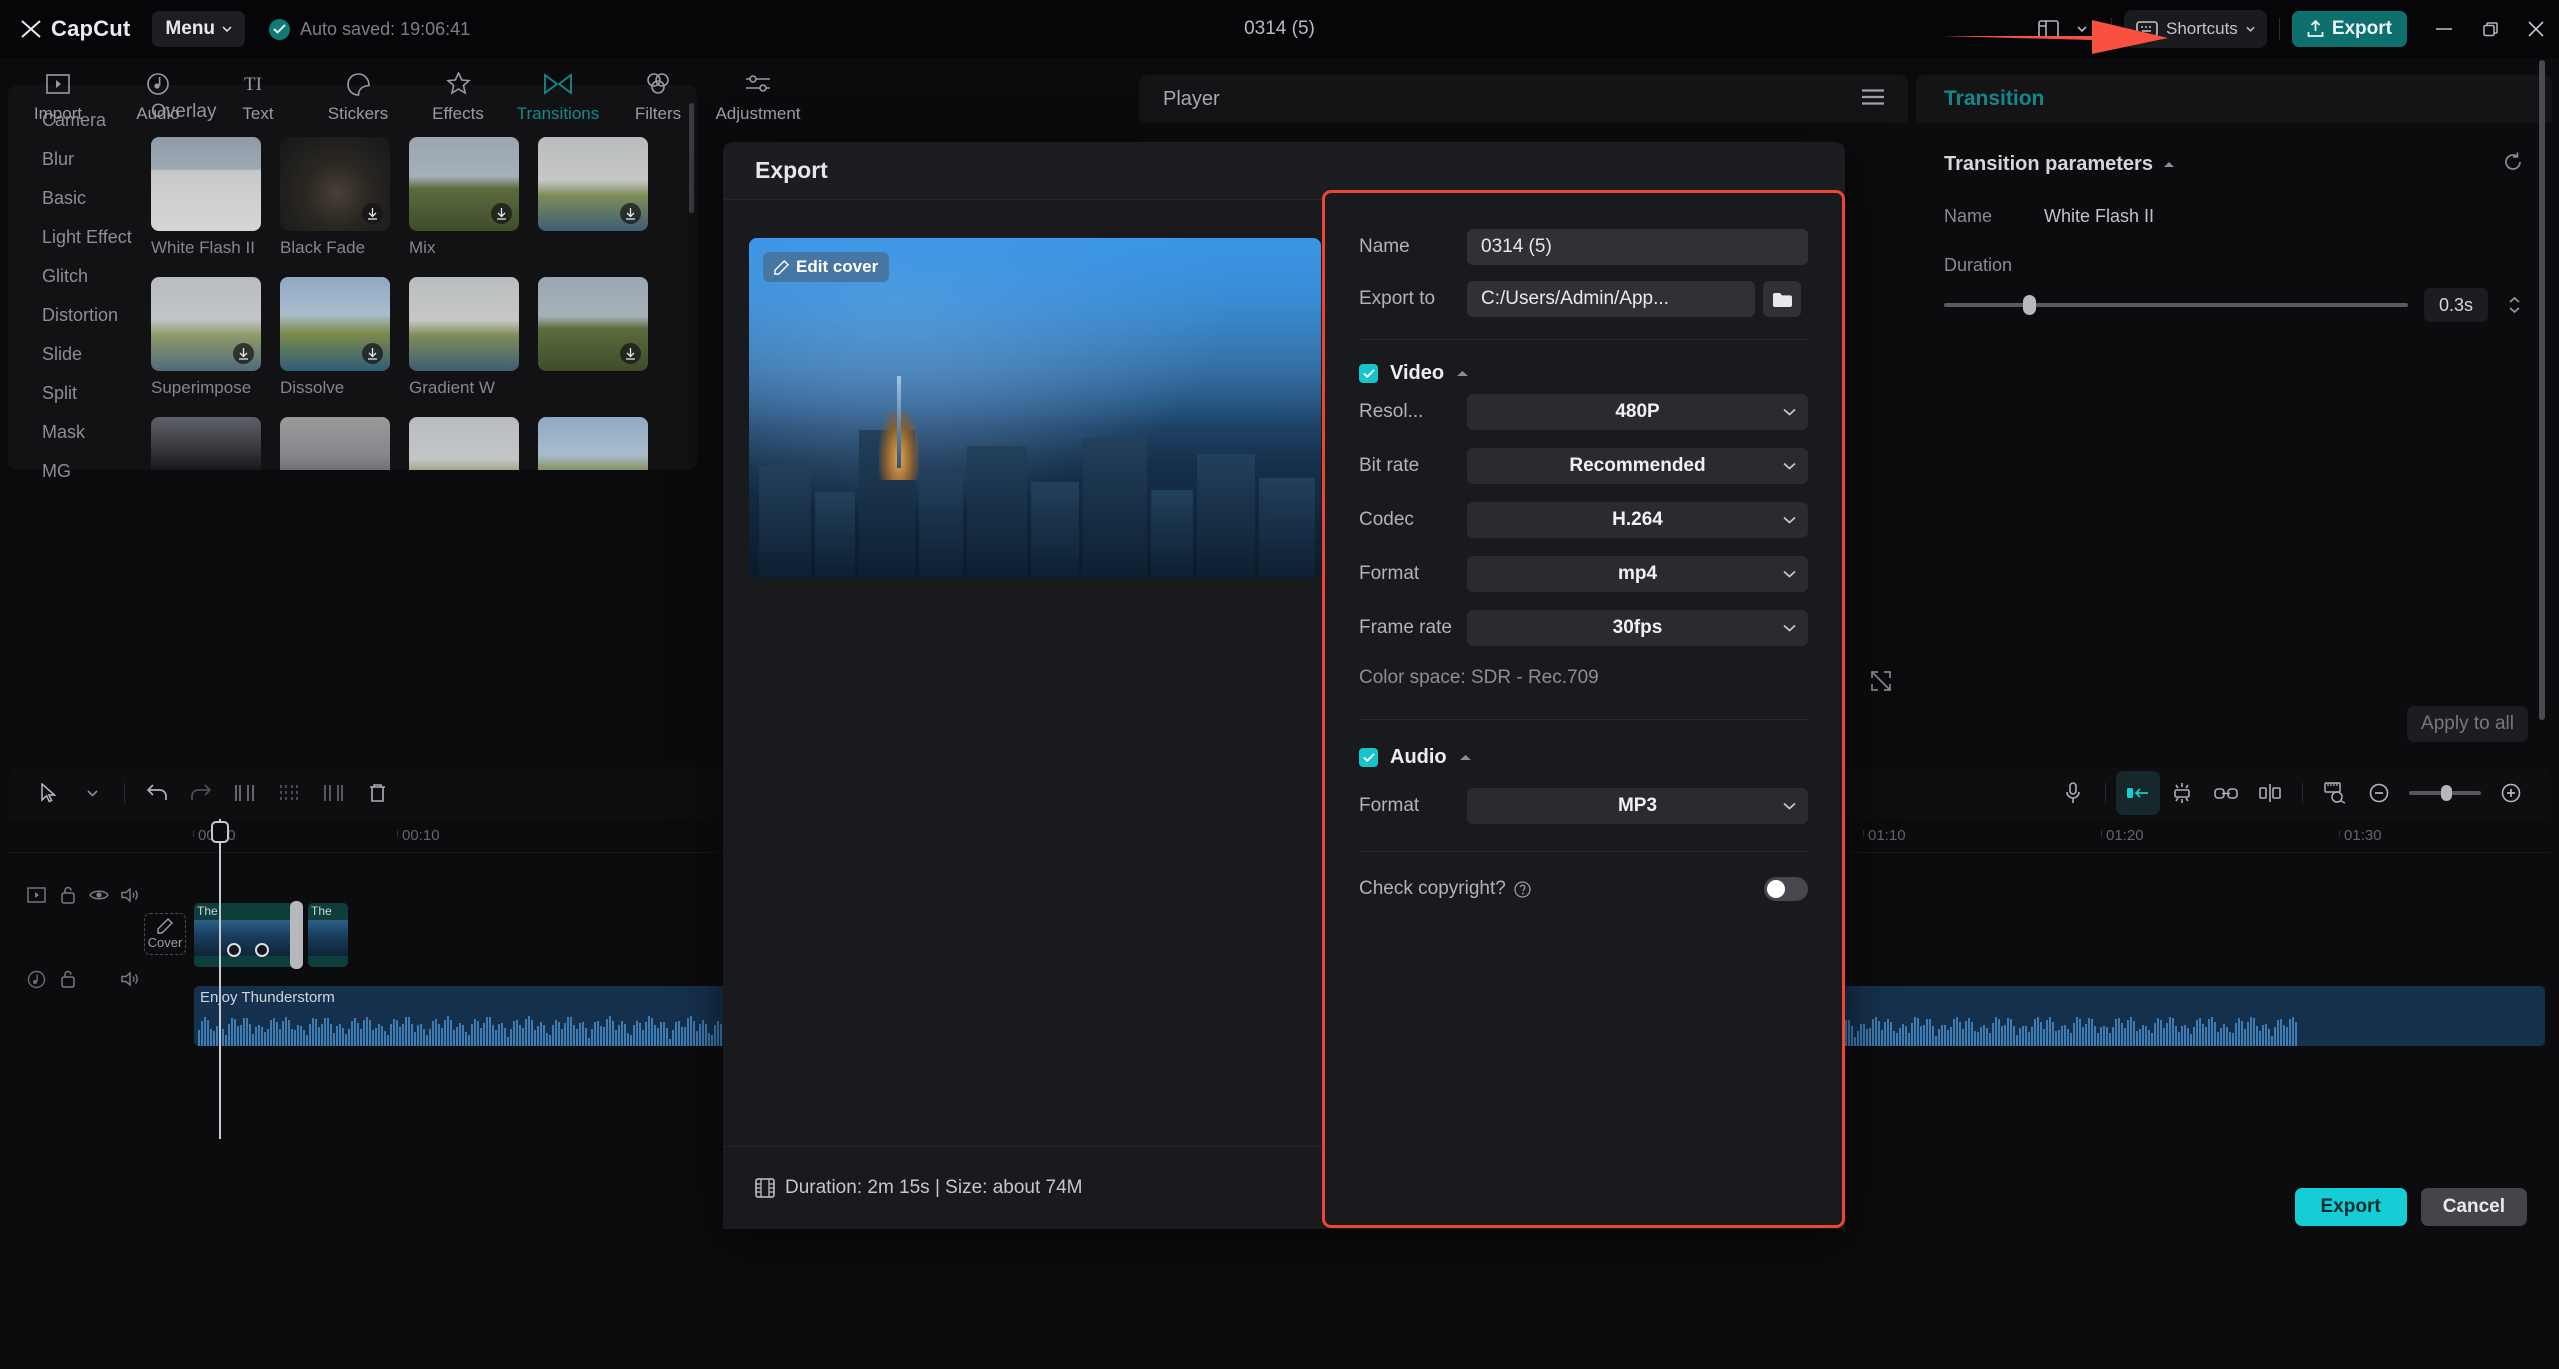  I want to click on category-mg: MG, so click(74, 471).